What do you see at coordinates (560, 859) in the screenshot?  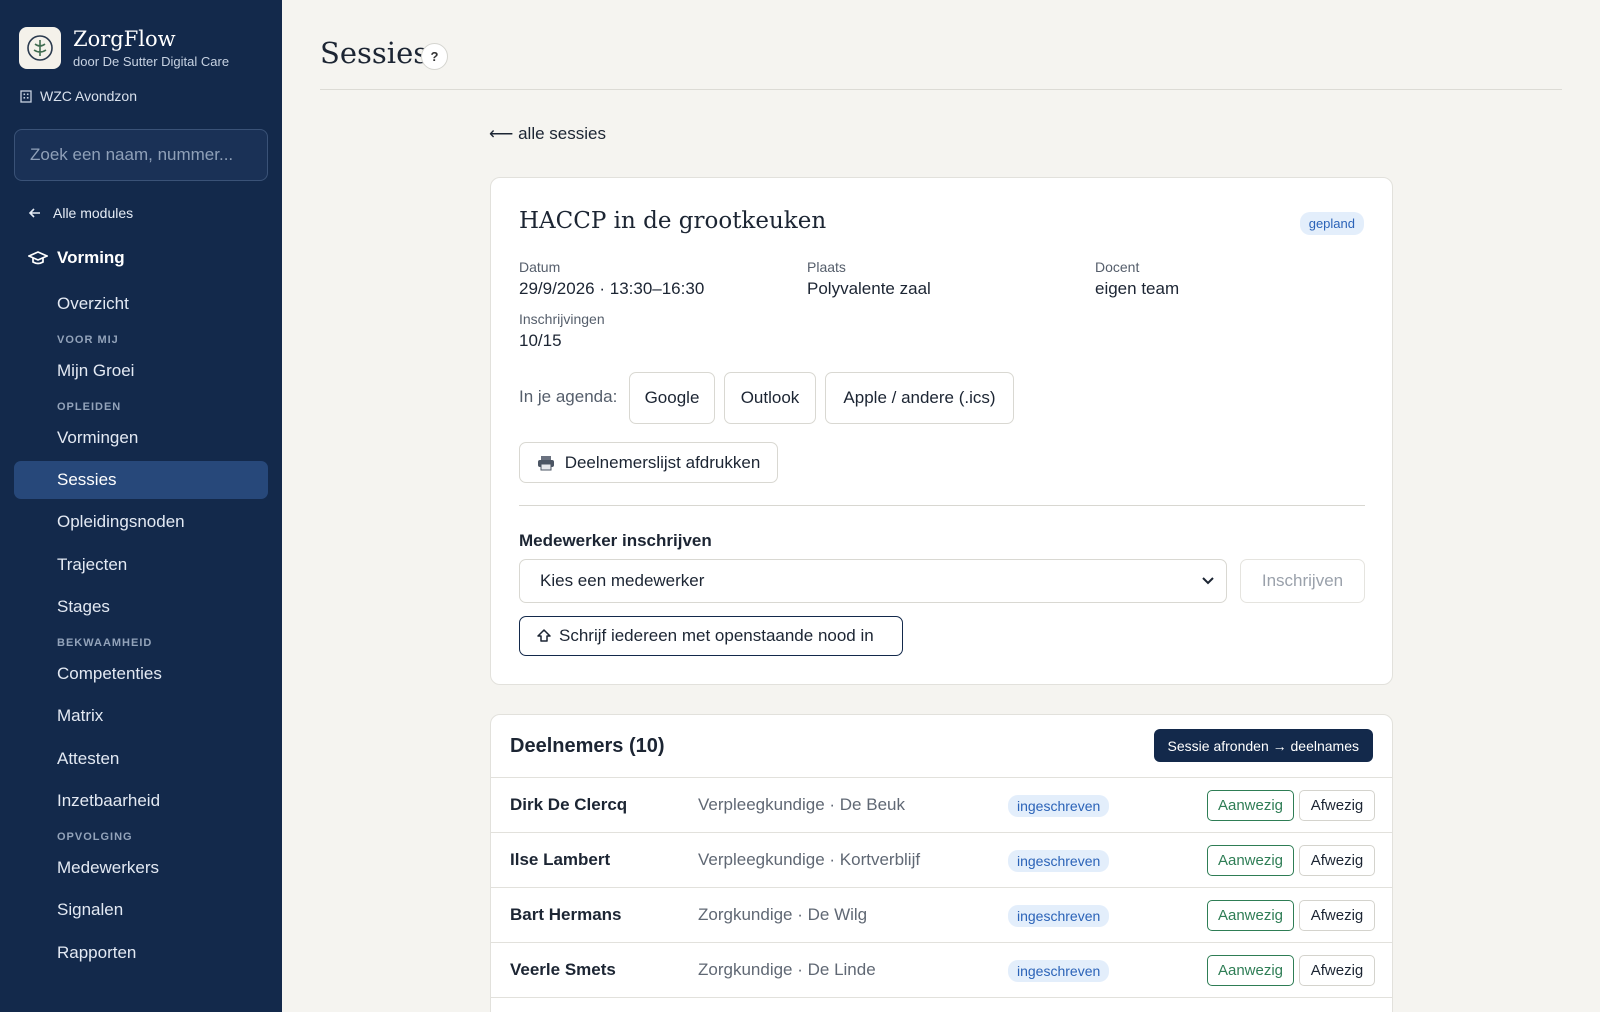 I see `participant-name: Ilse Lambert` at bounding box center [560, 859].